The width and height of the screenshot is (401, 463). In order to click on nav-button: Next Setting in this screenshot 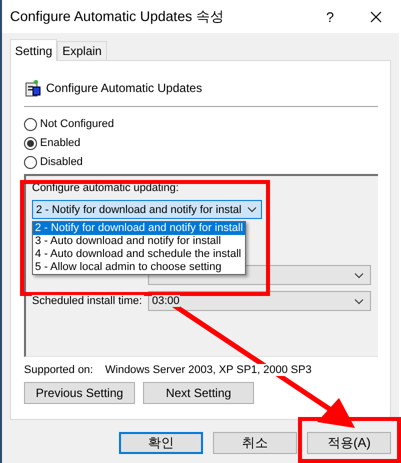, I will do `click(198, 393)`.